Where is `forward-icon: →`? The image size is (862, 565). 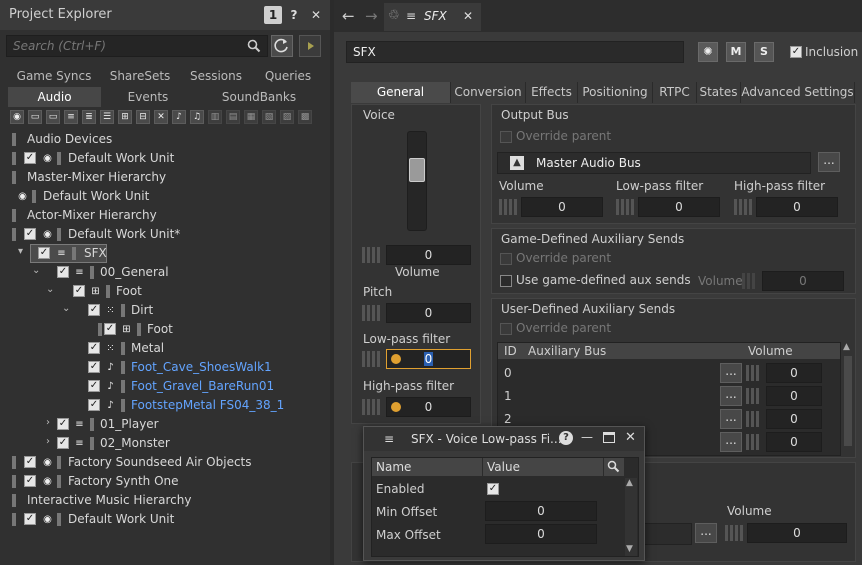
forward-icon: → is located at coordinates (371, 16).